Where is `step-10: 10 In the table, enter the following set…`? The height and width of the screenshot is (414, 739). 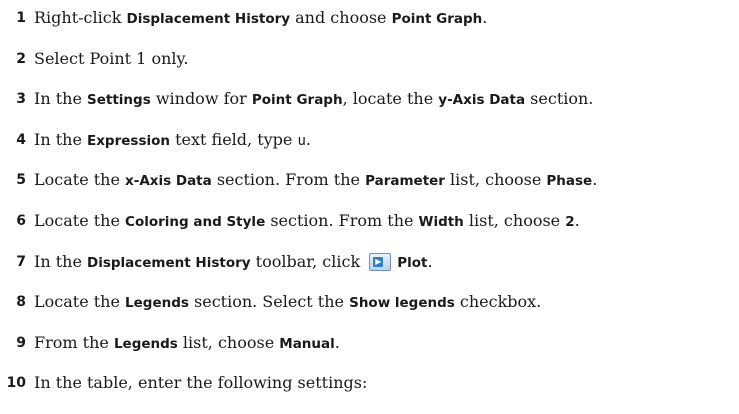 step-10: 10 In the table, enter the following set… is located at coordinates (369, 391).